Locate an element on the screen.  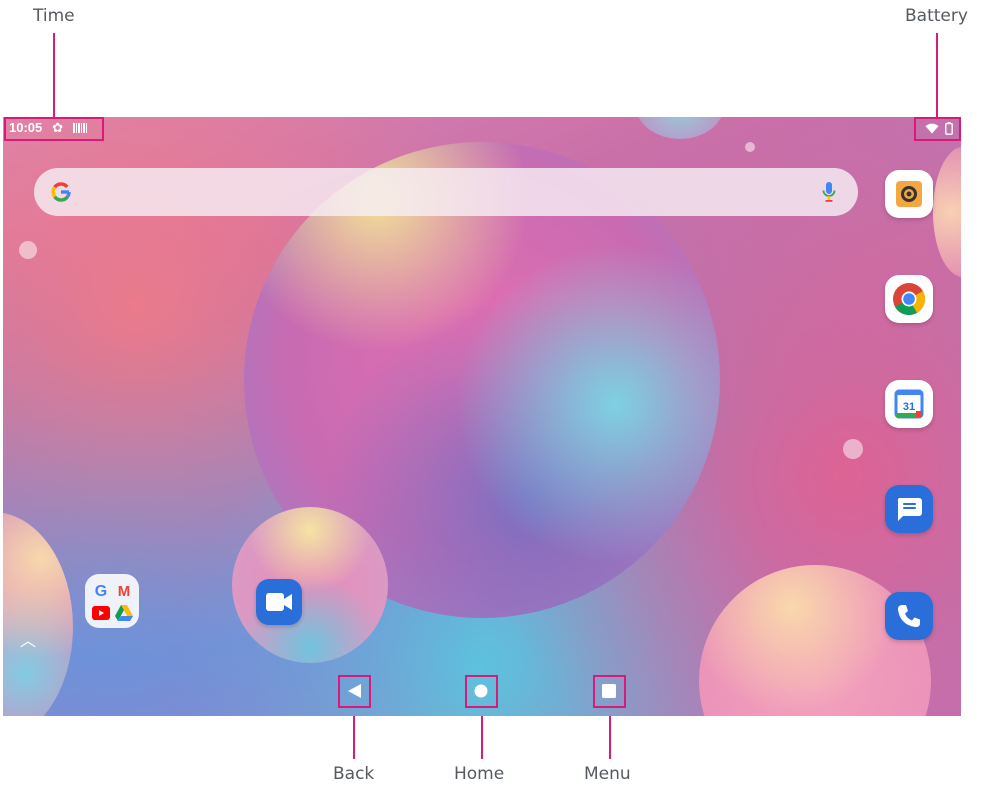
highlight-box-back is located at coordinates (354, 691).